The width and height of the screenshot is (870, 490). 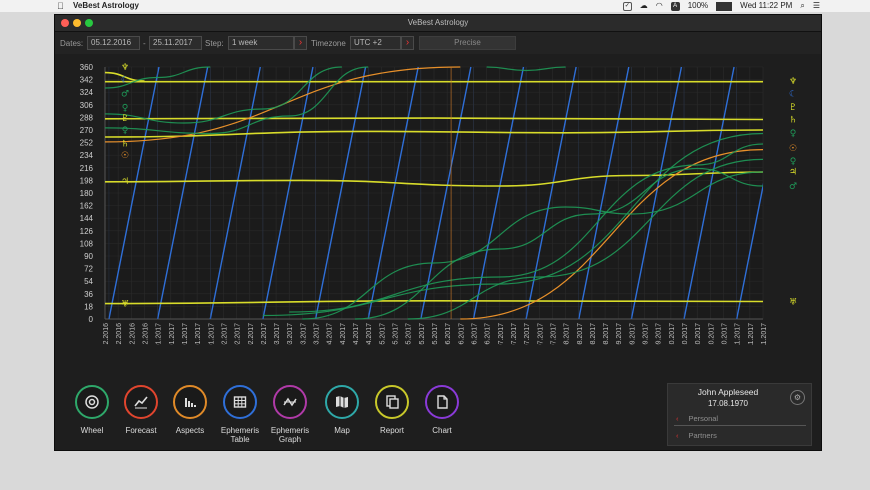 What do you see at coordinates (797, 397) in the screenshot?
I see `gear-icon: ⚙` at bounding box center [797, 397].